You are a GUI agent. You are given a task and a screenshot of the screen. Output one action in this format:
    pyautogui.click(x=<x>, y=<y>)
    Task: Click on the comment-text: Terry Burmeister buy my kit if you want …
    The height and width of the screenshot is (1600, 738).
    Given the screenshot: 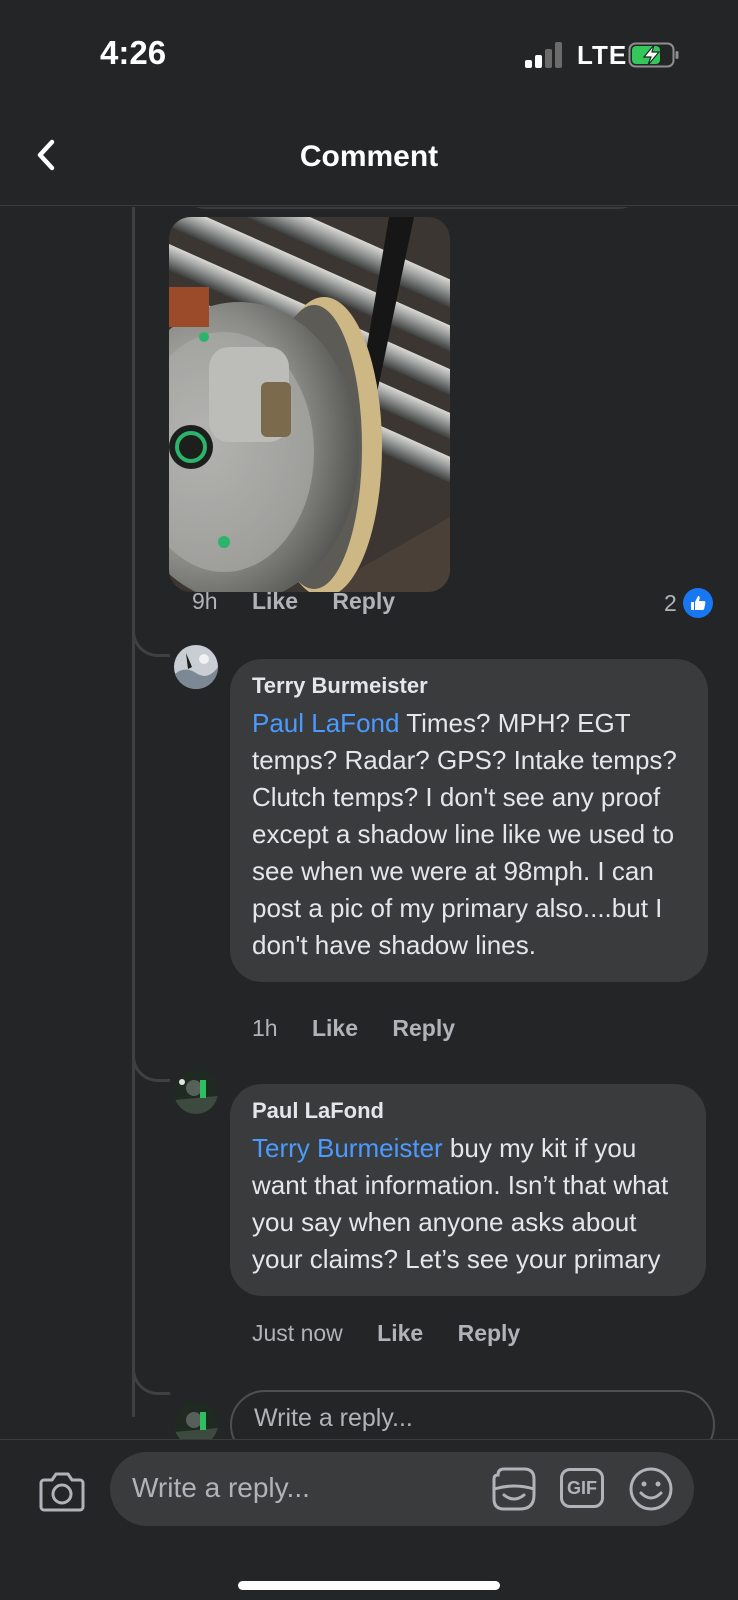 What is the action you would take?
    pyautogui.click(x=468, y=1204)
    